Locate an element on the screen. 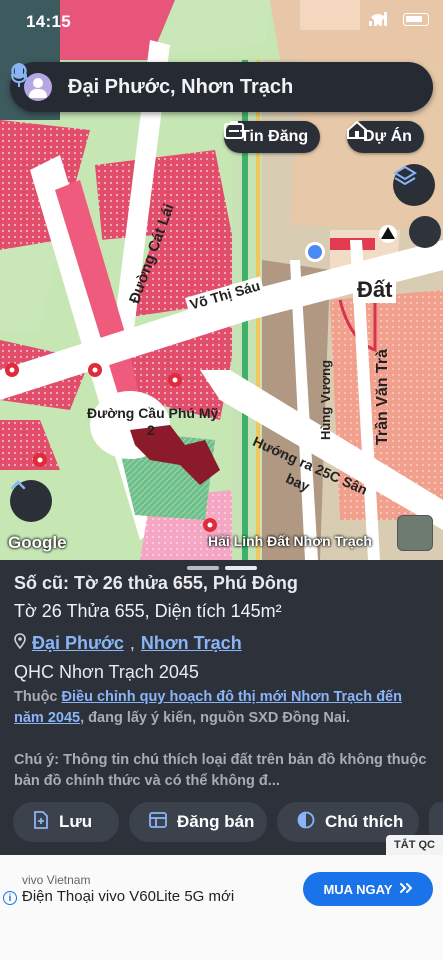 This screenshot has height=960, width=443. chu-thich-label: Chú thích is located at coordinates (364, 821).